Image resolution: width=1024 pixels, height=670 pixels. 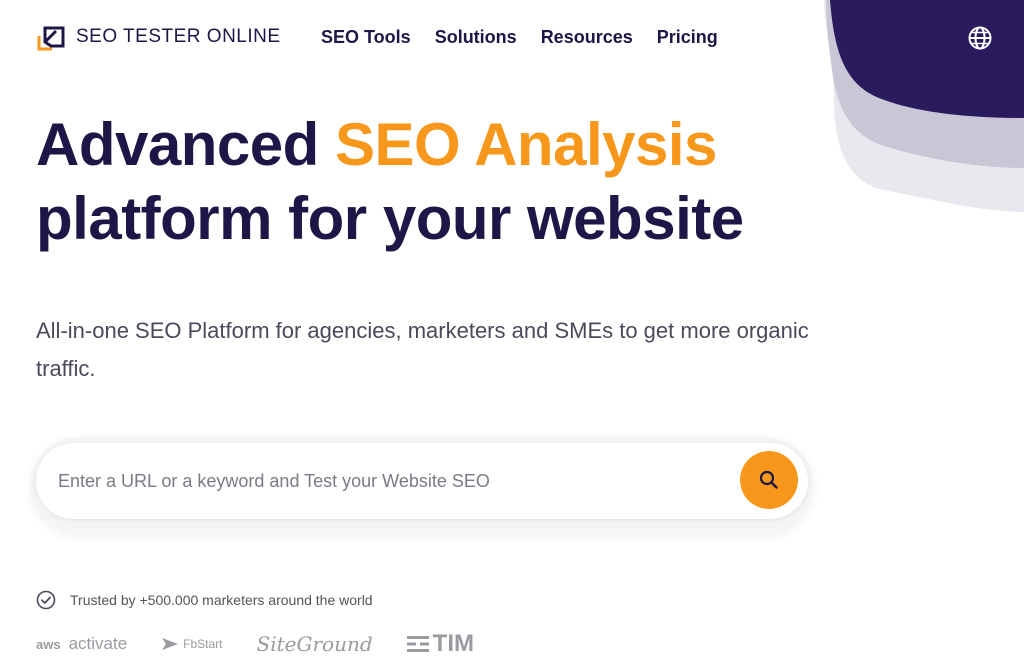 I want to click on hero-title-part2: platform for your website, so click(x=390, y=218).